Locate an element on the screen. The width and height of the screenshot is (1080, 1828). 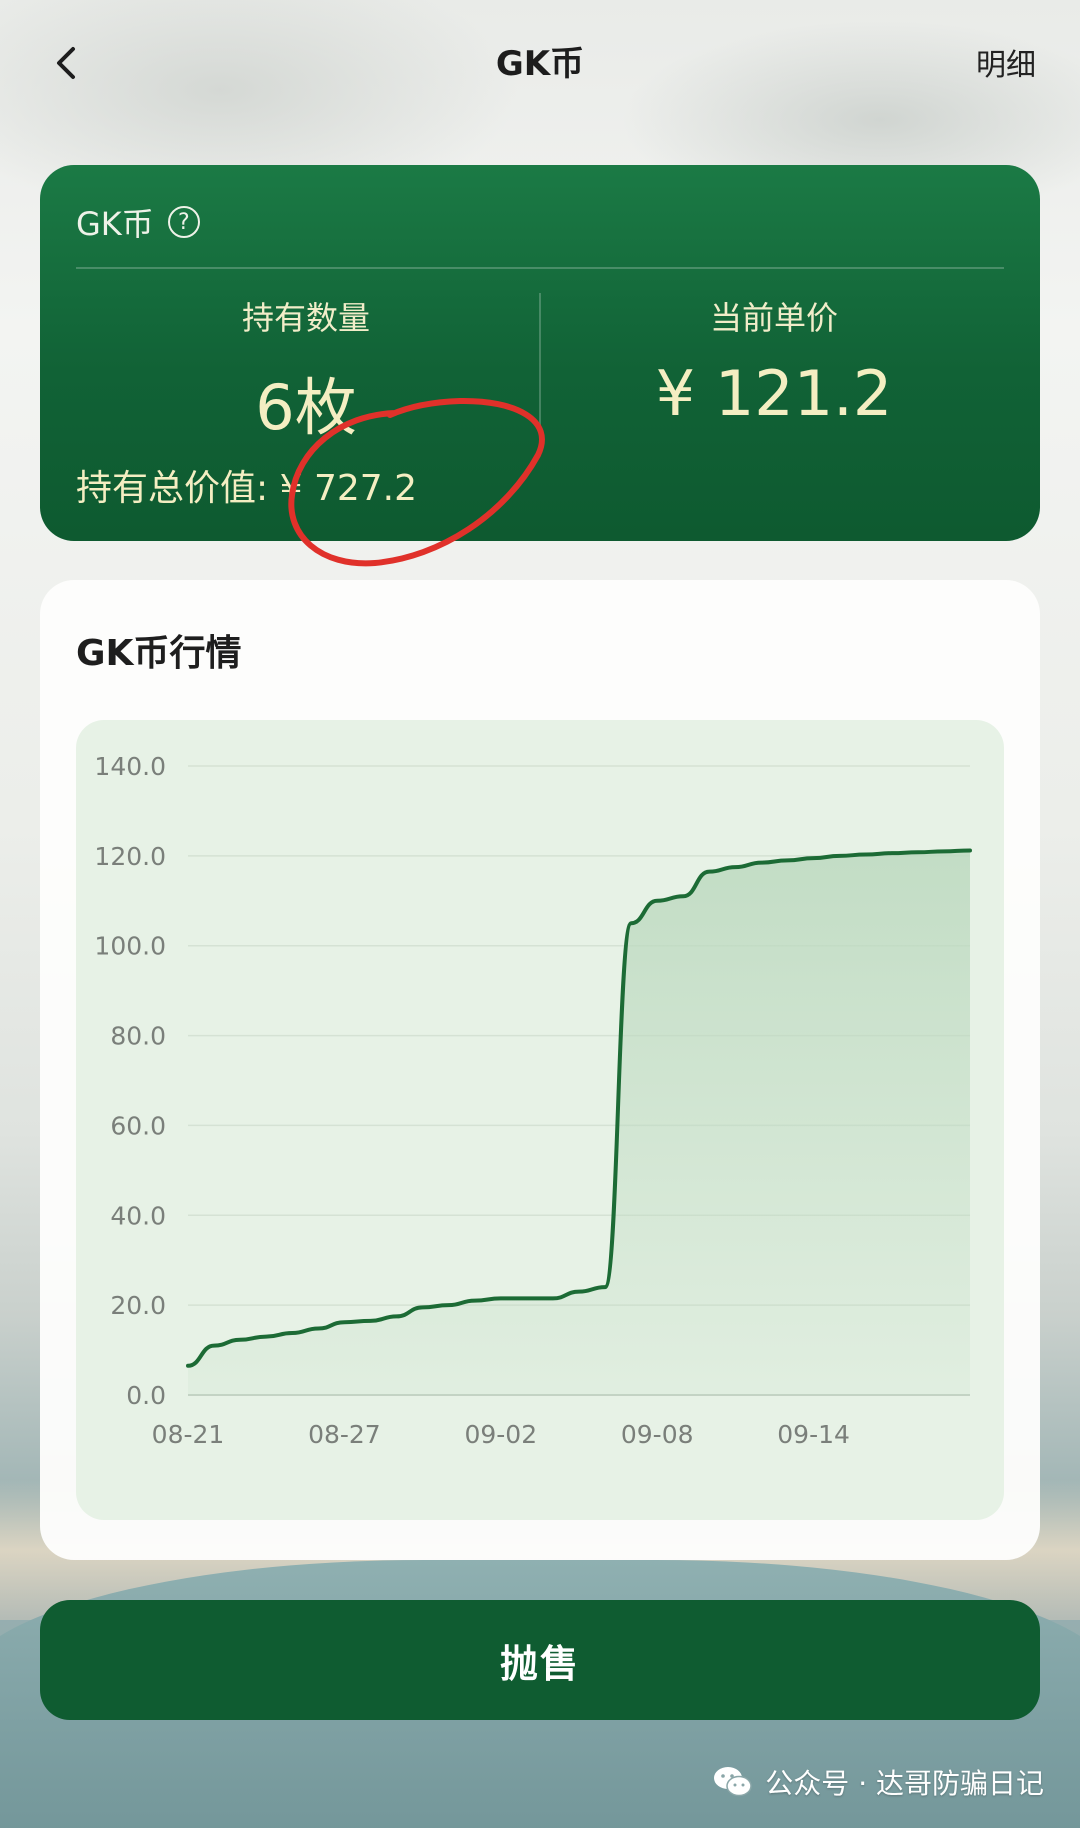
unit-price-value: ¥ 121.2 is located at coordinates (774, 393).